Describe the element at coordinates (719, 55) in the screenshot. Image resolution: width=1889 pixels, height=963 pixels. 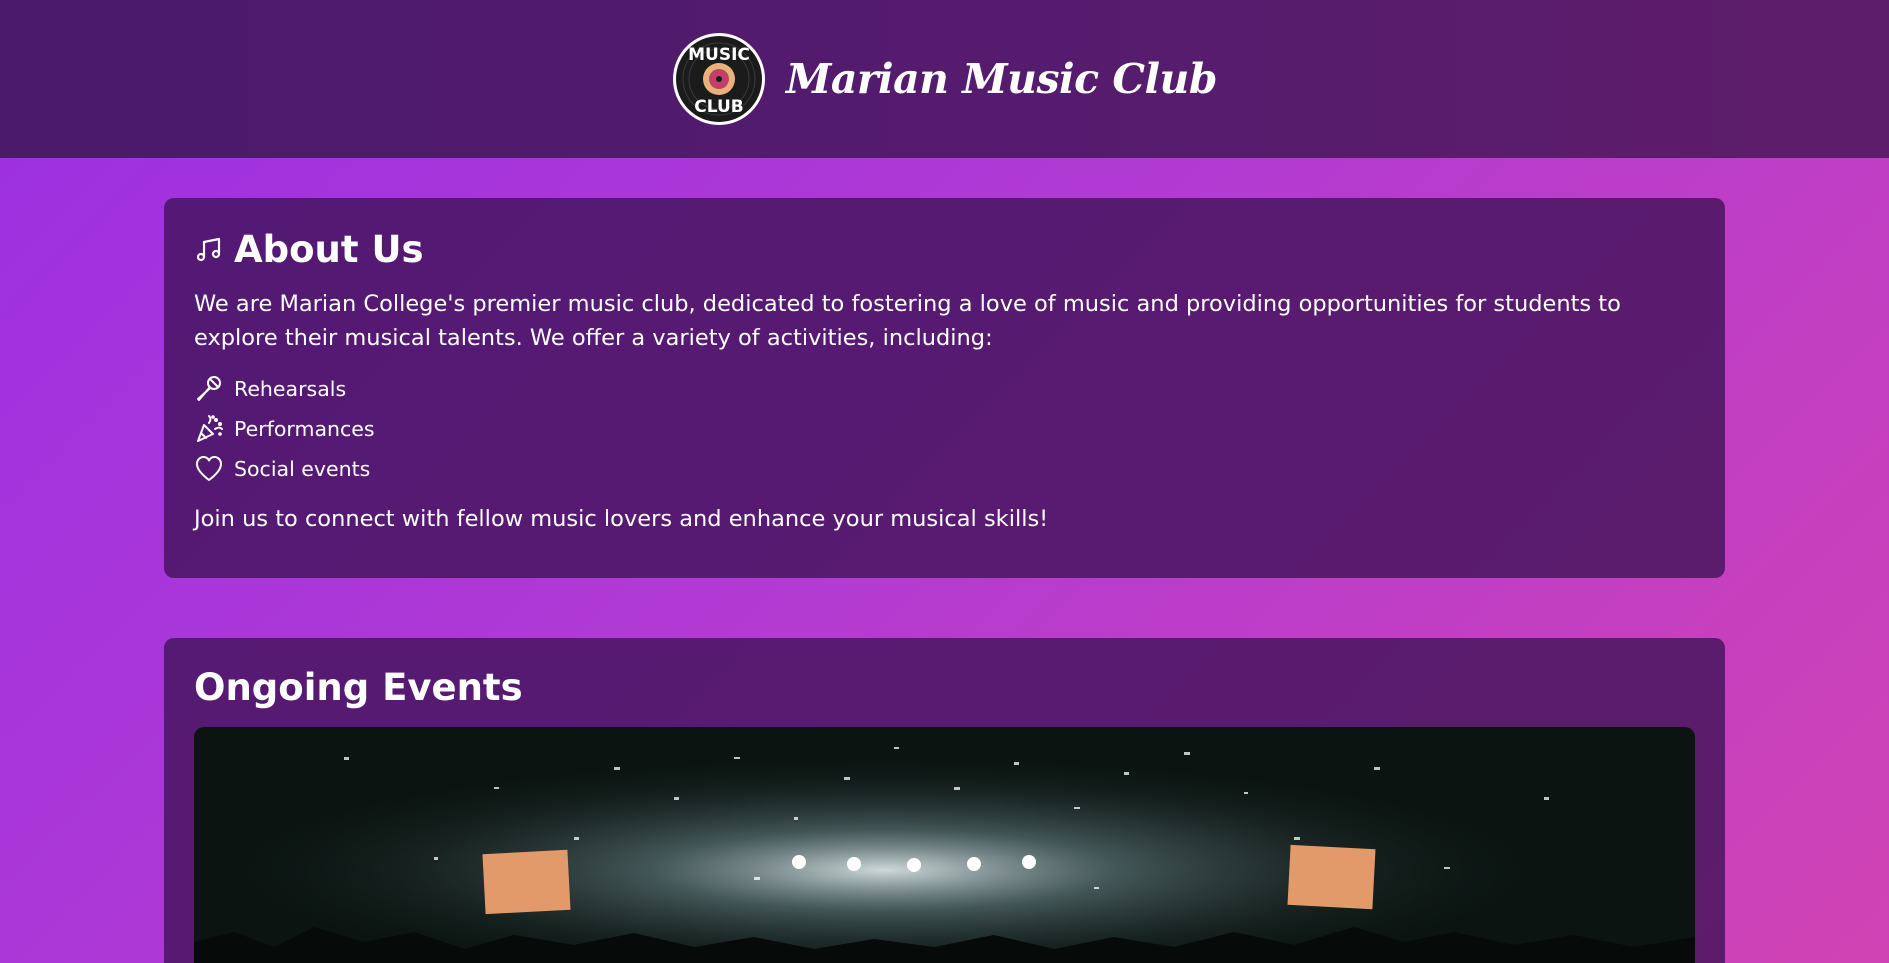
I see `logo-text-top: MUSIC` at that location.